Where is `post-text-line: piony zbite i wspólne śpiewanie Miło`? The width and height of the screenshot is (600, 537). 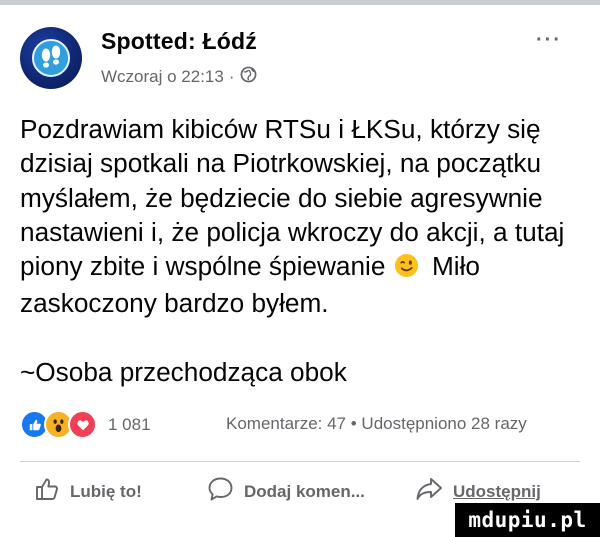
post-text-line: piony zbite i wspólne śpiewanie Miło is located at coordinates (302, 267).